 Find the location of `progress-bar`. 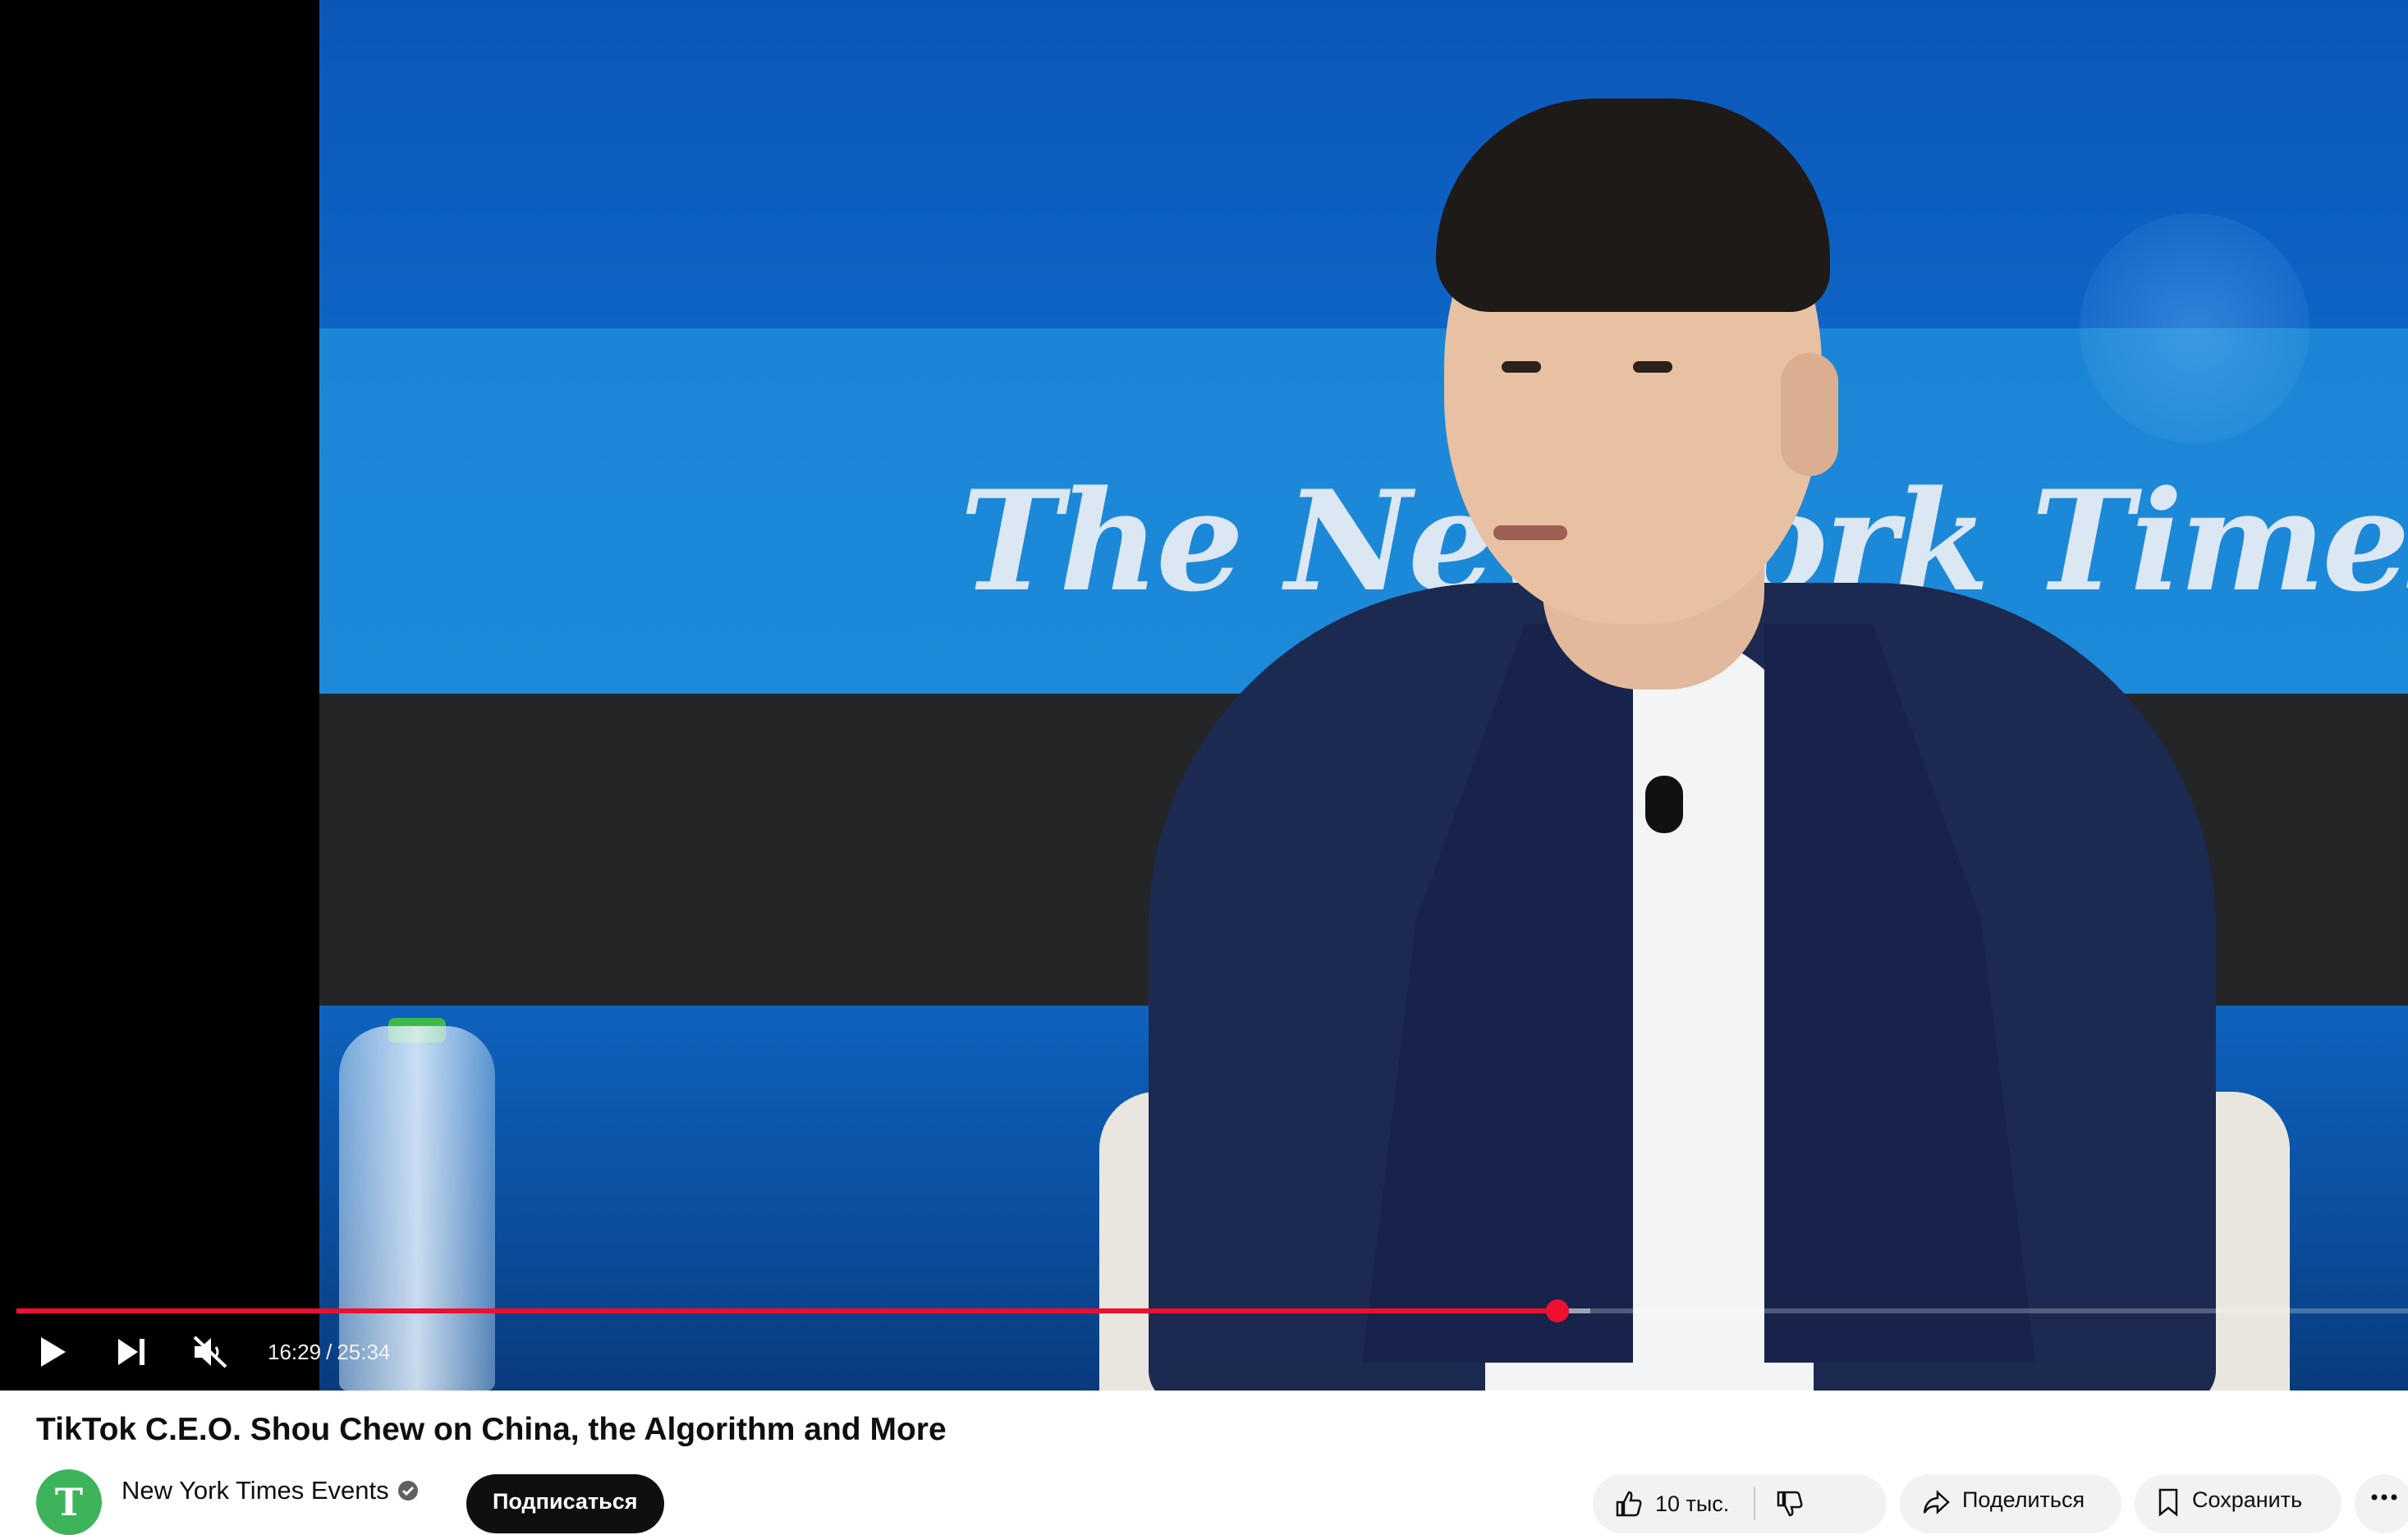

progress-bar is located at coordinates (1212, 1310).